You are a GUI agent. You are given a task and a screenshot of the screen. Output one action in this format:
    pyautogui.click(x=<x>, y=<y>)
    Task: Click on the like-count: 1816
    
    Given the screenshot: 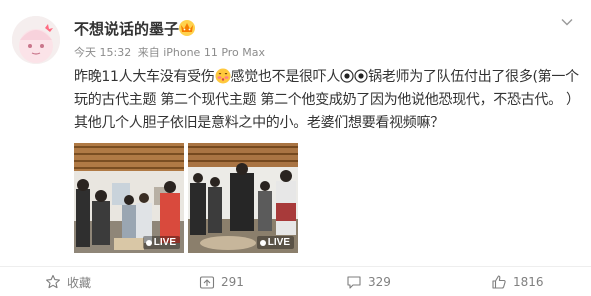 What is the action you would take?
    pyautogui.click(x=528, y=282)
    